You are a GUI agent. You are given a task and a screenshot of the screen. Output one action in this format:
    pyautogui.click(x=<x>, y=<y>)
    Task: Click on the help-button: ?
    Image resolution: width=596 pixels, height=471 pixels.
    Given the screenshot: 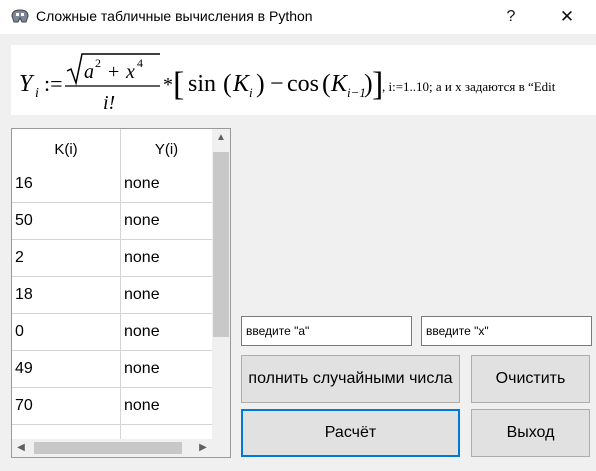 What is the action you would take?
    pyautogui.click(x=511, y=17)
    